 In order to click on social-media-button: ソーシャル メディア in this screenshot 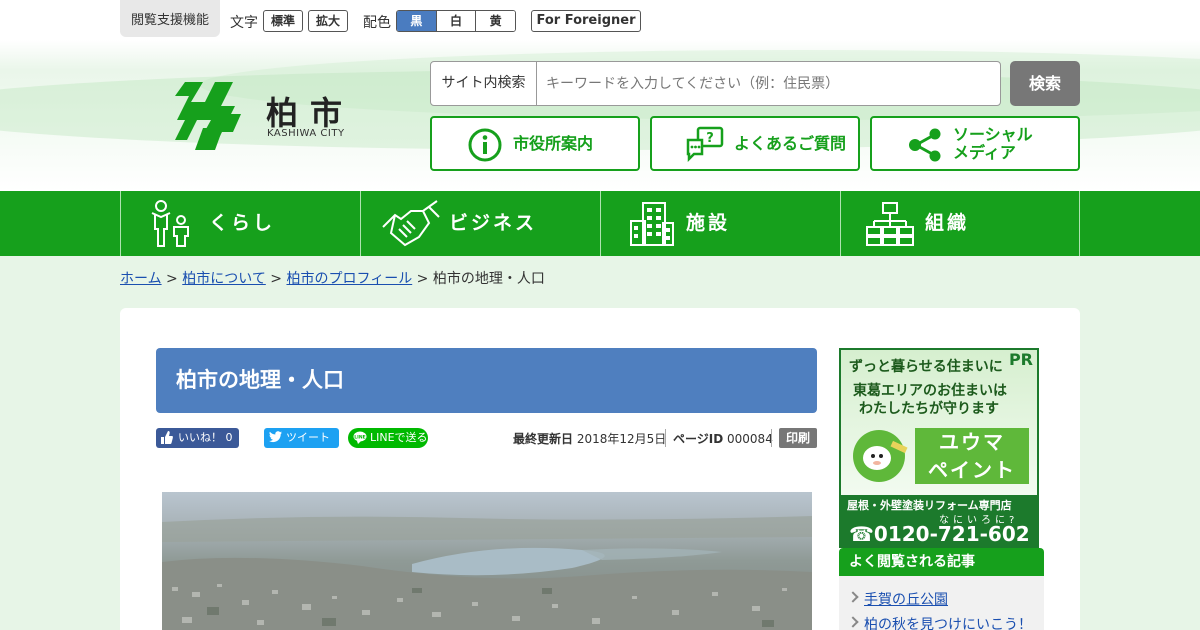, I will do `click(975, 143)`.